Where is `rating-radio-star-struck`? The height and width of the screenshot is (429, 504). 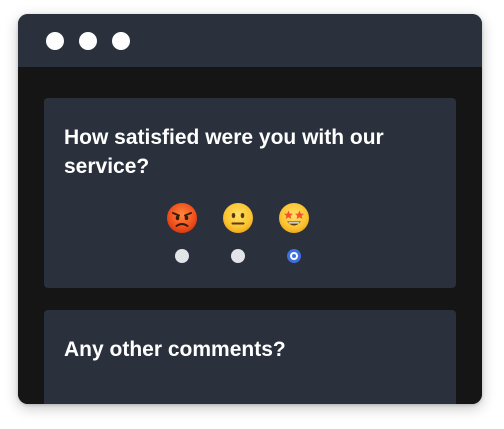
rating-radio-star-struck is located at coordinates (294, 256).